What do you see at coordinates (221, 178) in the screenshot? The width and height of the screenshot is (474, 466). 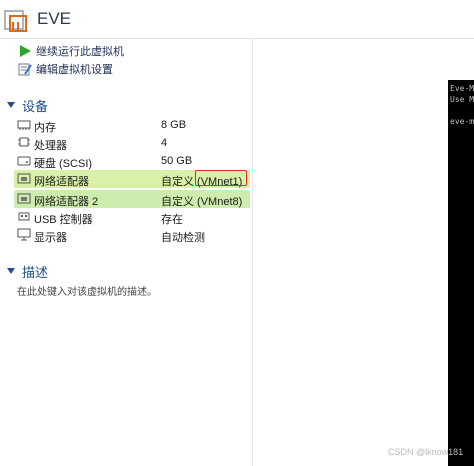 I see `highlight-annotation-box` at bounding box center [221, 178].